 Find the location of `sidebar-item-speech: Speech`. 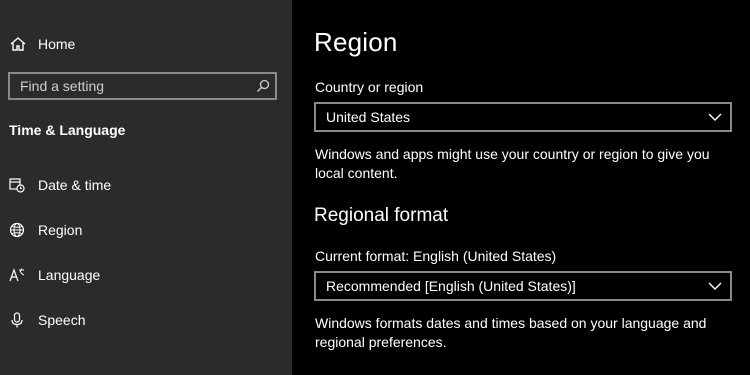

sidebar-item-speech: Speech is located at coordinates (146, 320).